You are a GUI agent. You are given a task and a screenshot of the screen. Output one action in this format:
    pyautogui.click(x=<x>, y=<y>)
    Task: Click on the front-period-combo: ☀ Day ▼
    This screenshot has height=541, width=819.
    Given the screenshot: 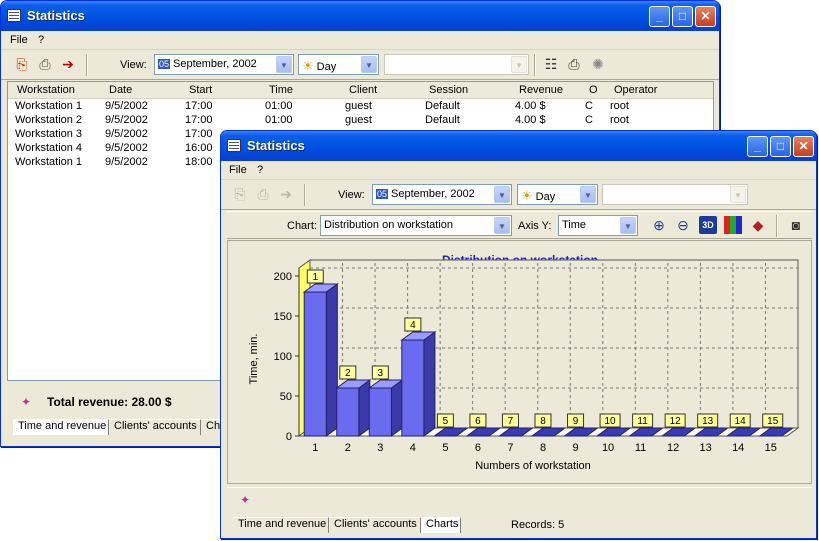 What is the action you would take?
    pyautogui.click(x=557, y=194)
    